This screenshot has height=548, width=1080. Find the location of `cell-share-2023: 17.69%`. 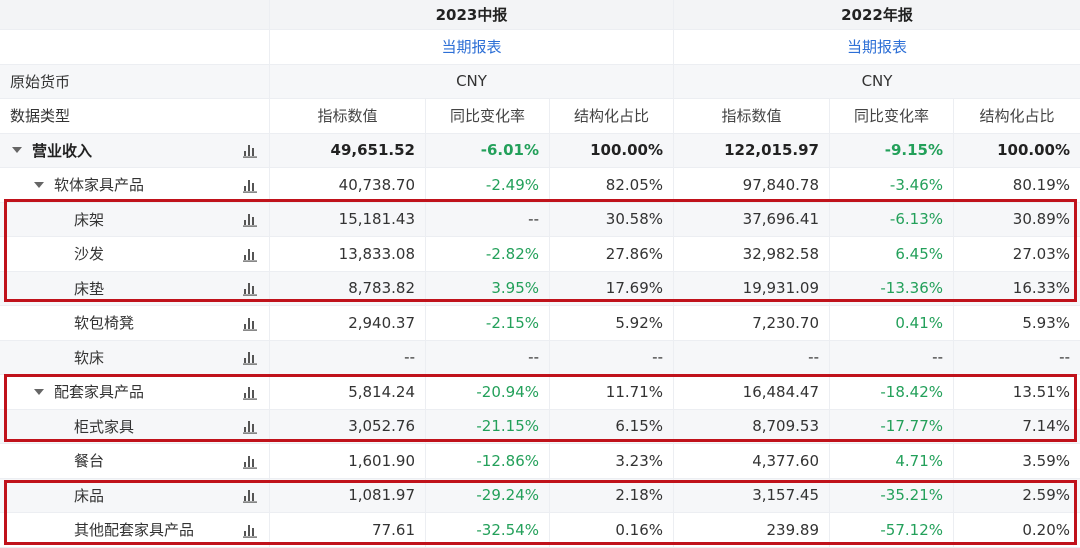

cell-share-2023: 17.69% is located at coordinates (612, 288).